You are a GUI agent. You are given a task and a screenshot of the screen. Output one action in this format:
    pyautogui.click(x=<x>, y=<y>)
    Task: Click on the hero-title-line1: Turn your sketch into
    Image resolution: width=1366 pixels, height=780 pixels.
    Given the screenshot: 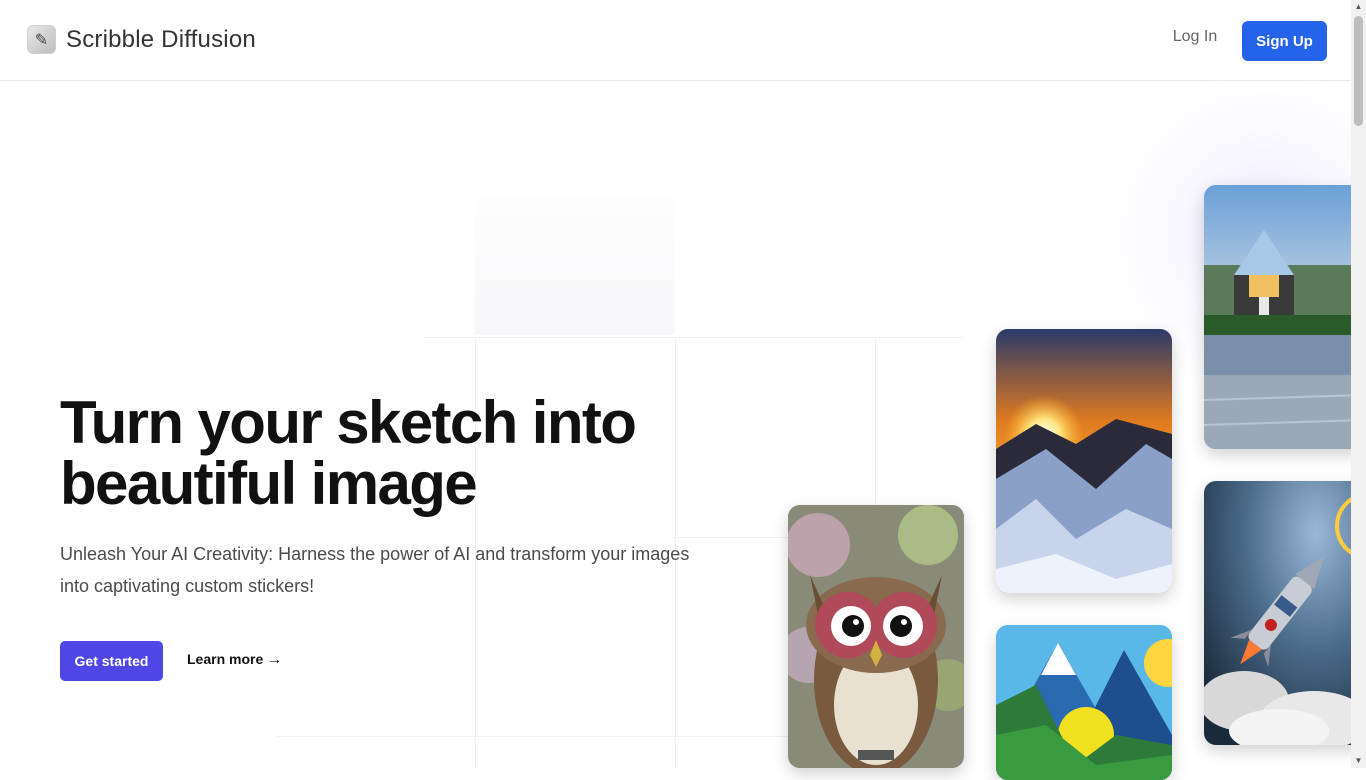 What is the action you would take?
    pyautogui.click(x=348, y=422)
    